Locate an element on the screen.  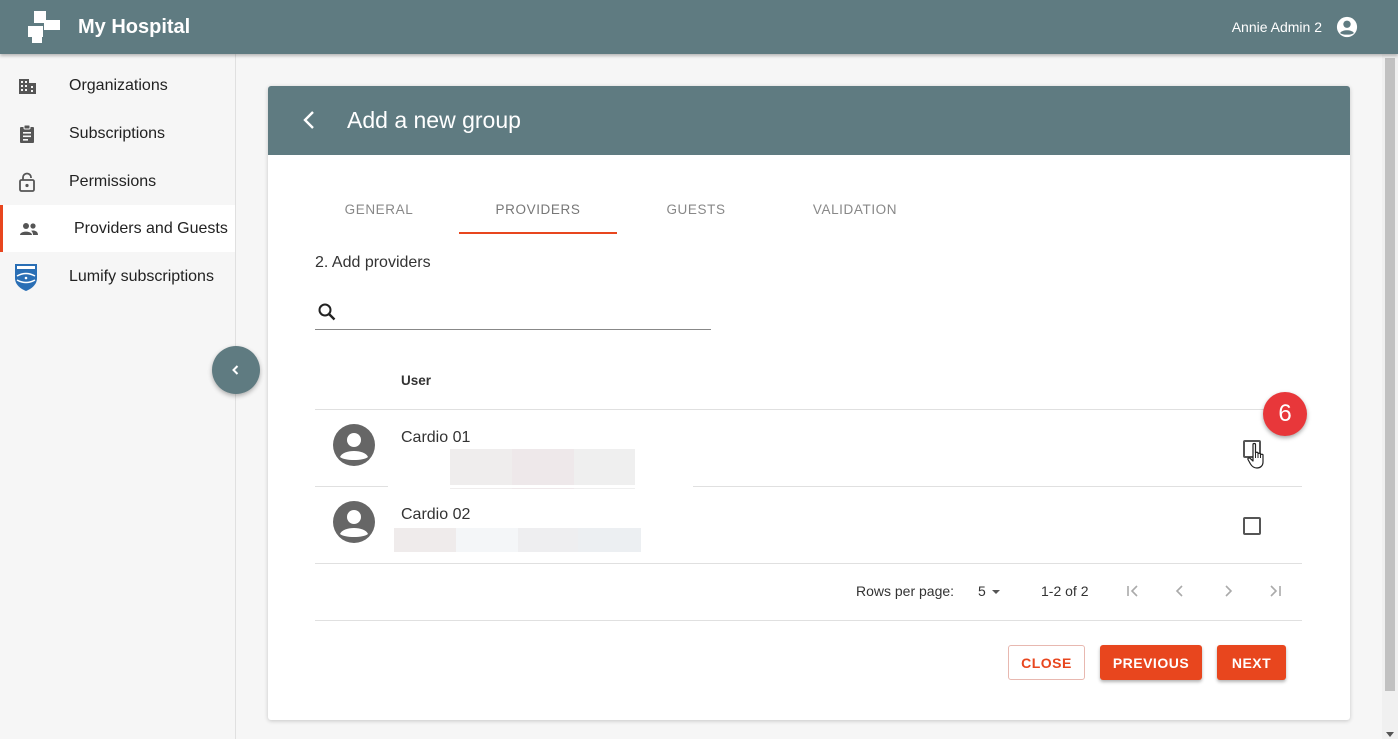
tab-guests: GUESTS is located at coordinates (696, 218).